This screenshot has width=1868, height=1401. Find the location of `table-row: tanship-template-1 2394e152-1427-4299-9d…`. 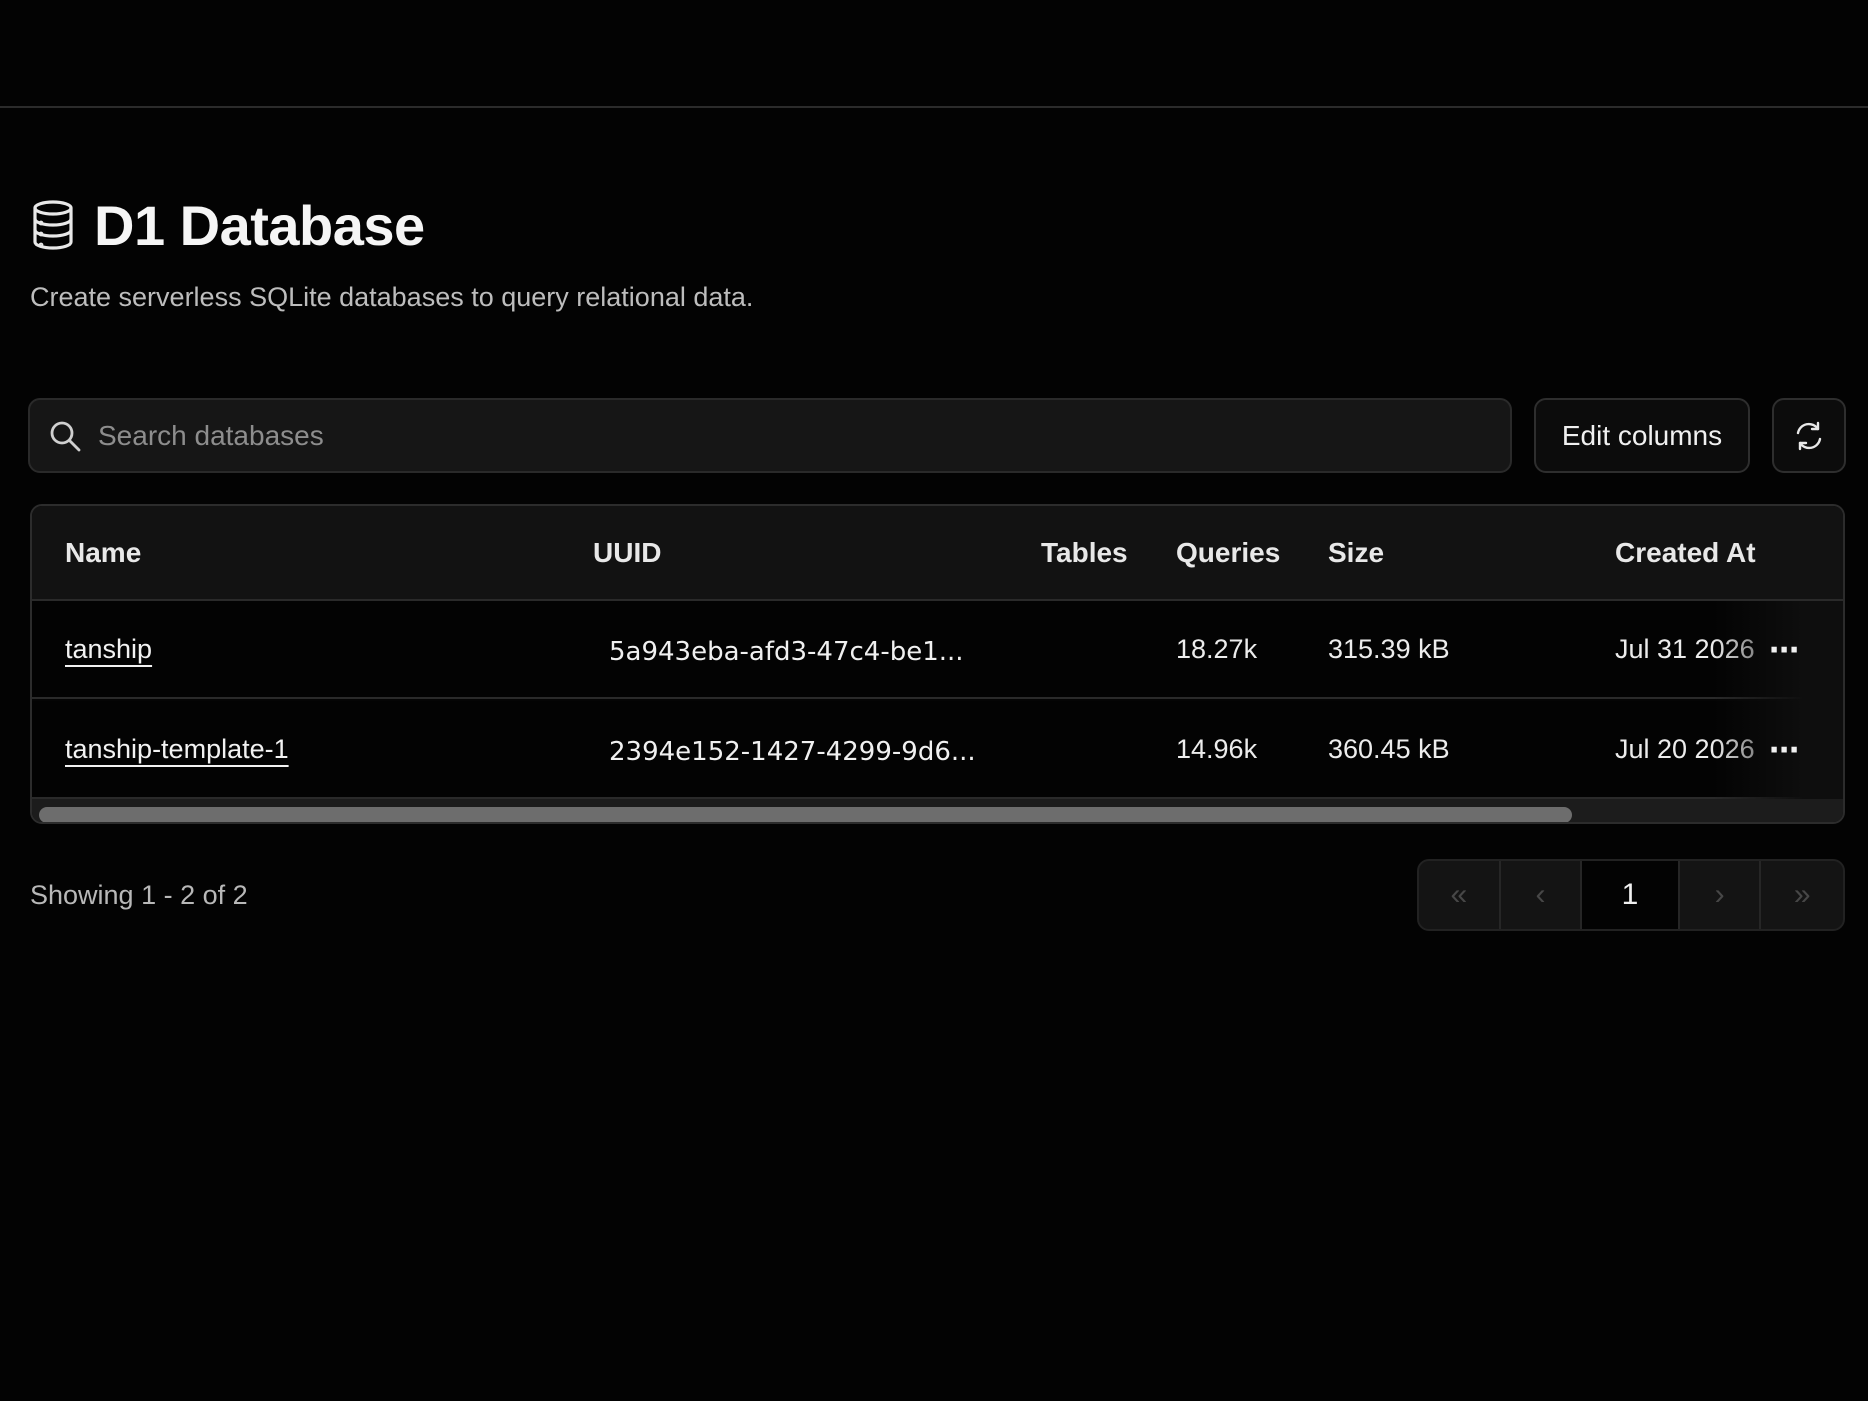

table-row: tanship-template-1 2394e152-1427-4299-9d… is located at coordinates (937, 750).